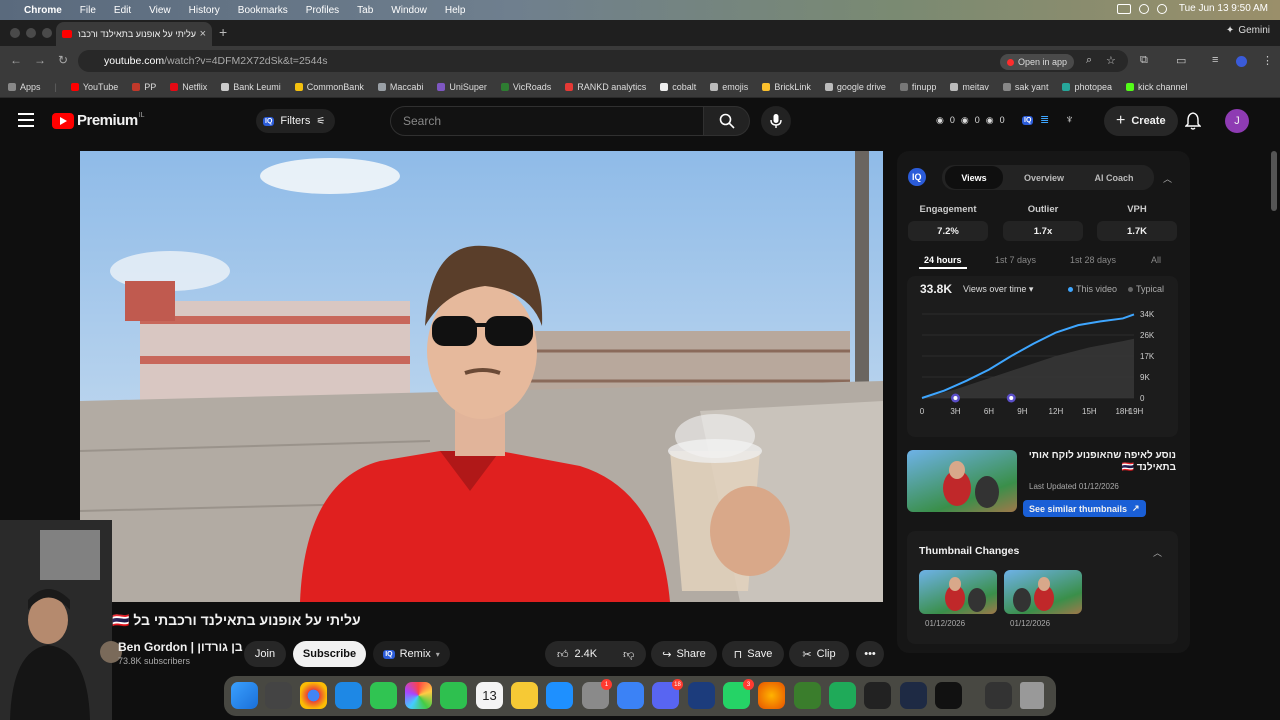 This screenshot has width=1280, height=720. What do you see at coordinates (776, 121) in the screenshot?
I see `voice-search-button` at bounding box center [776, 121].